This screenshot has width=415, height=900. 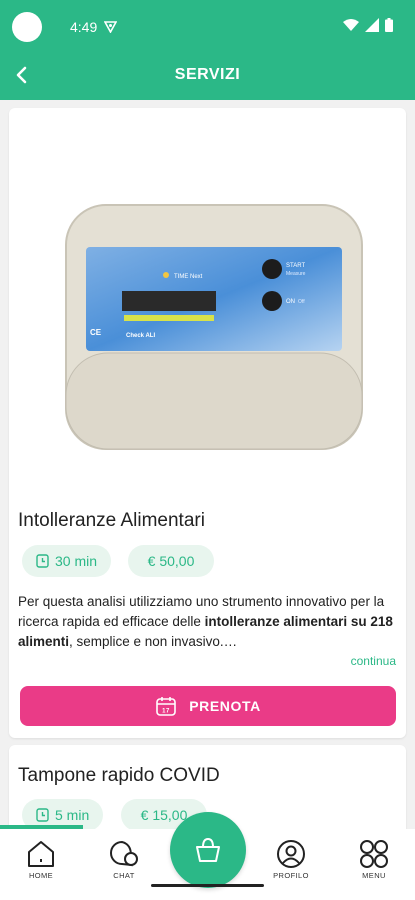 What do you see at coordinates (41, 854) in the screenshot?
I see `home-icon` at bounding box center [41, 854].